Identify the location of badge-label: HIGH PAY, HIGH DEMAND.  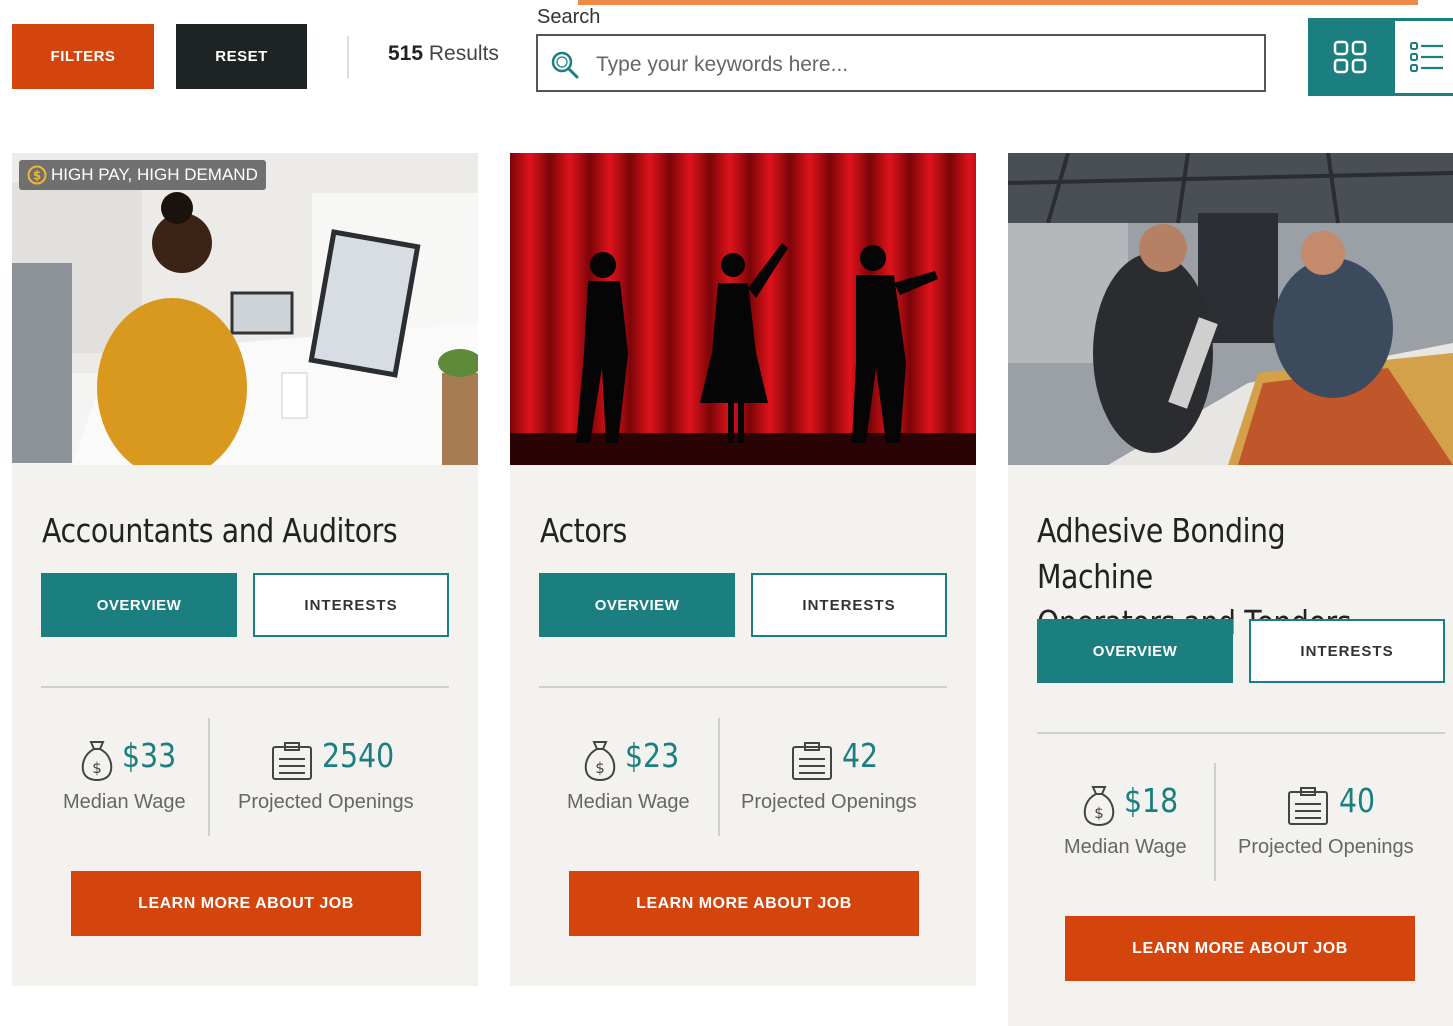
(154, 174).